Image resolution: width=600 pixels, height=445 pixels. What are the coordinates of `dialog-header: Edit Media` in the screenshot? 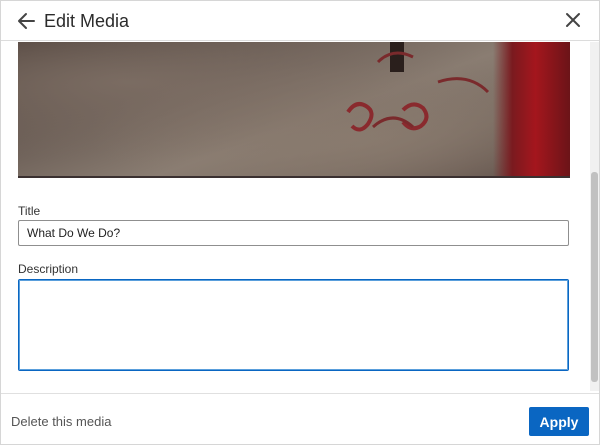 It's located at (300, 21).